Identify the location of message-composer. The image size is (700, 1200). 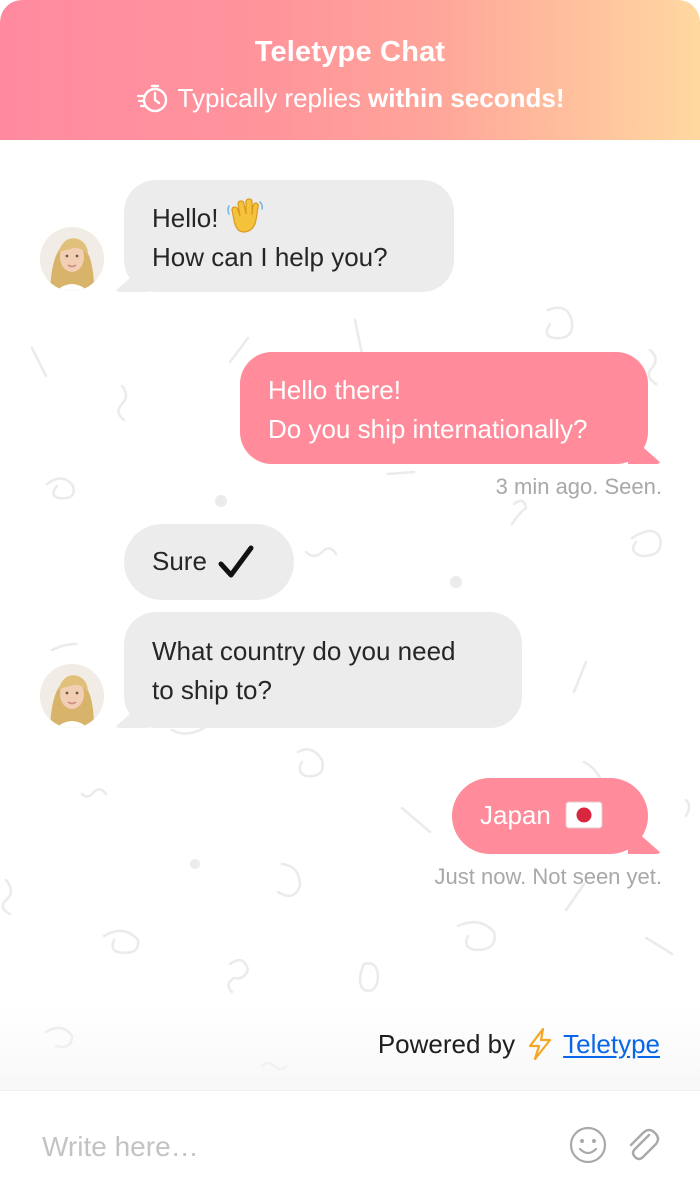
(350, 1145).